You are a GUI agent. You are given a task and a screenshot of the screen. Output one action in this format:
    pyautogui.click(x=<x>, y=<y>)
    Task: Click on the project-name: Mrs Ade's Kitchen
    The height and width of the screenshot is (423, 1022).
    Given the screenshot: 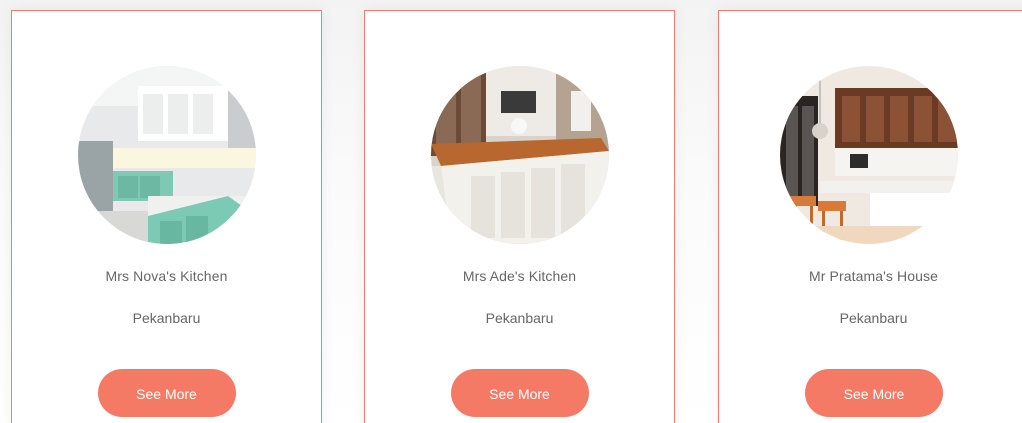 What is the action you would take?
    pyautogui.click(x=519, y=276)
    